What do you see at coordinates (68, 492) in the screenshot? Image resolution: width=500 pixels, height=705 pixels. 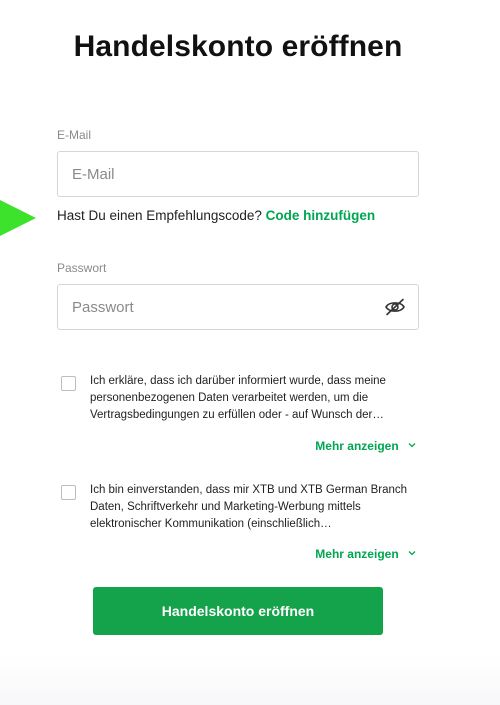 I see `consent-checkbox-marketing` at bounding box center [68, 492].